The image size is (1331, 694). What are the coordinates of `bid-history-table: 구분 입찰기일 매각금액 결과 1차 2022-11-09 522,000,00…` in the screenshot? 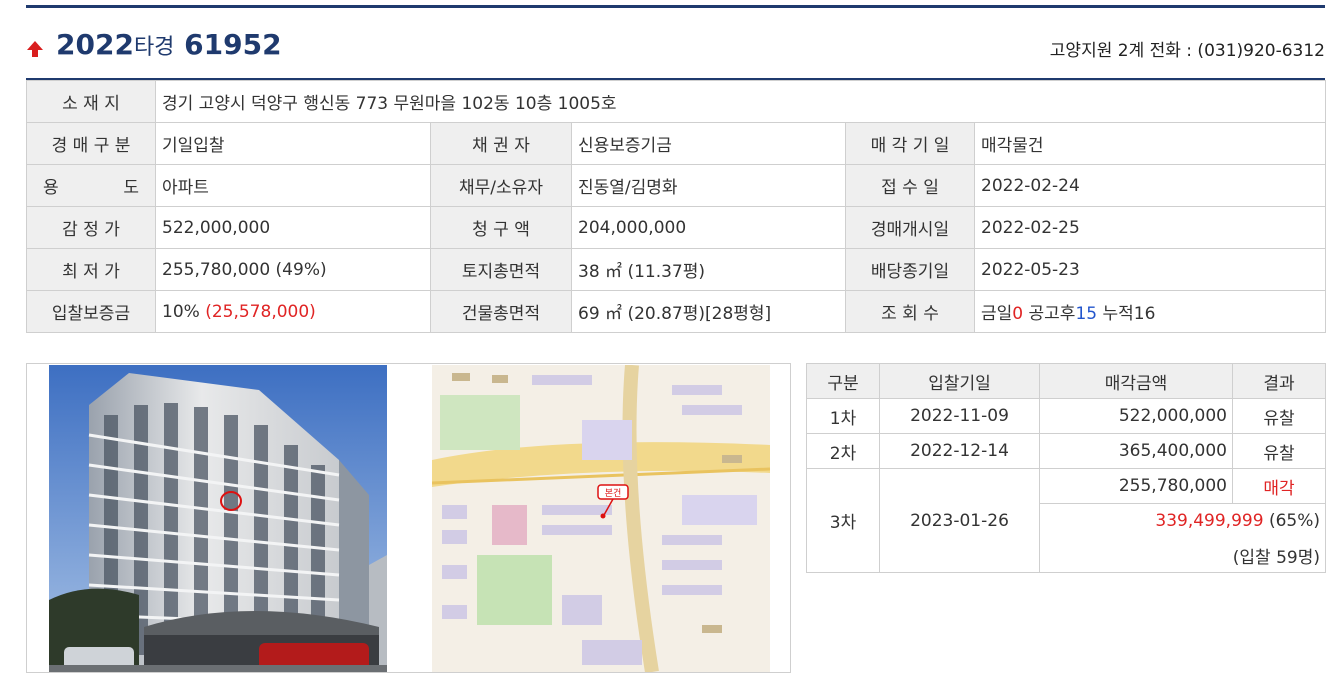 It's located at (1066, 468).